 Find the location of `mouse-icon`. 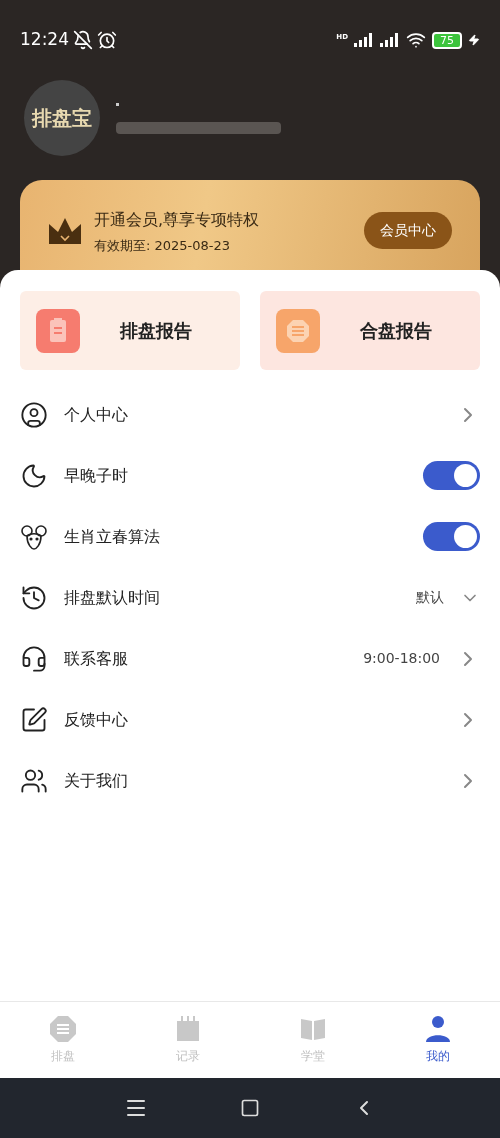

mouse-icon is located at coordinates (34, 536).